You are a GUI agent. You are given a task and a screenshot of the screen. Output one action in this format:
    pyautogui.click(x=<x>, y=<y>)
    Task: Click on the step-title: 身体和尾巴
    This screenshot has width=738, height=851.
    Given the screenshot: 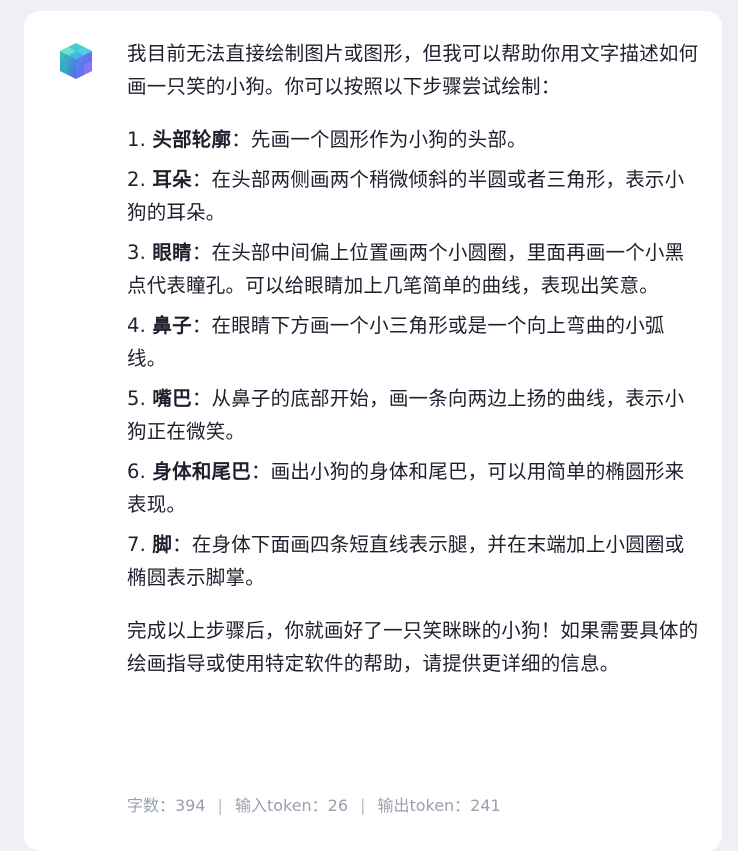 What is the action you would take?
    pyautogui.click(x=201, y=471)
    